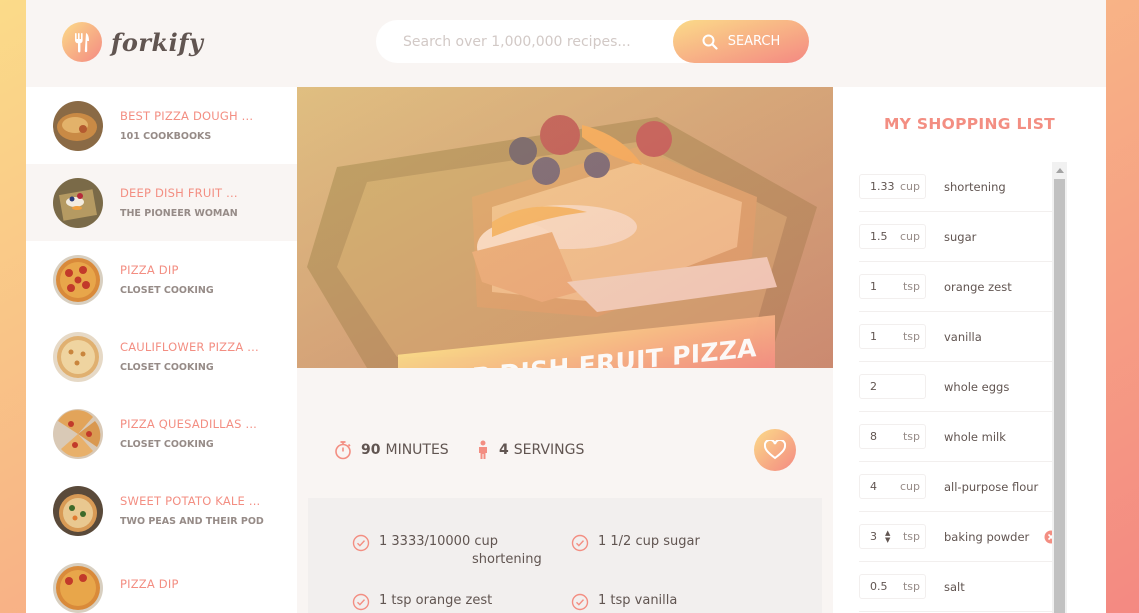 The width and height of the screenshot is (1139, 613). I want to click on shopping-count-input: 3 ▲ ▼ tsp, so click(892, 536).